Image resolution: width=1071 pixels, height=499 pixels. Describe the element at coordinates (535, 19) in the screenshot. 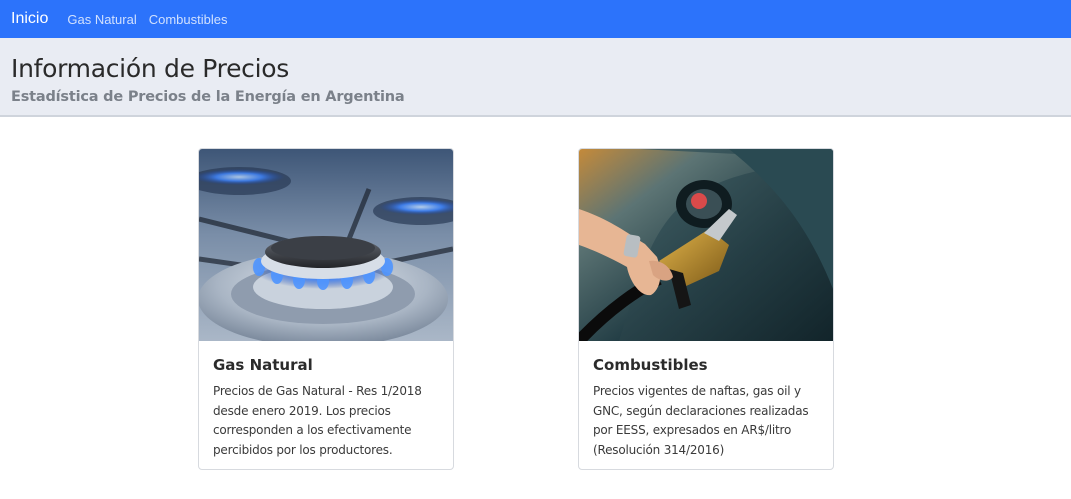

I see `top-navbar: Inicio Gas Natural Combustibles` at that location.